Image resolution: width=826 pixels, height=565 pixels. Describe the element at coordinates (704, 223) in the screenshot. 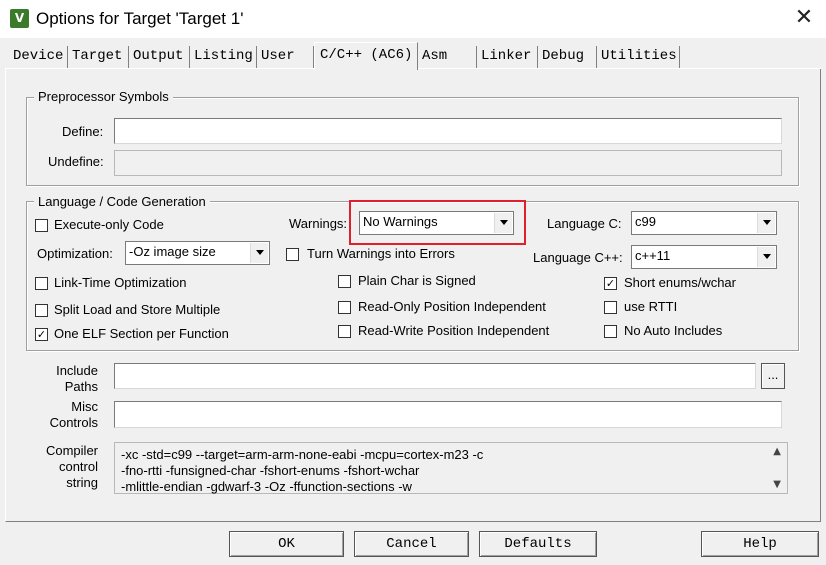

I see `language-c-select: c99` at that location.